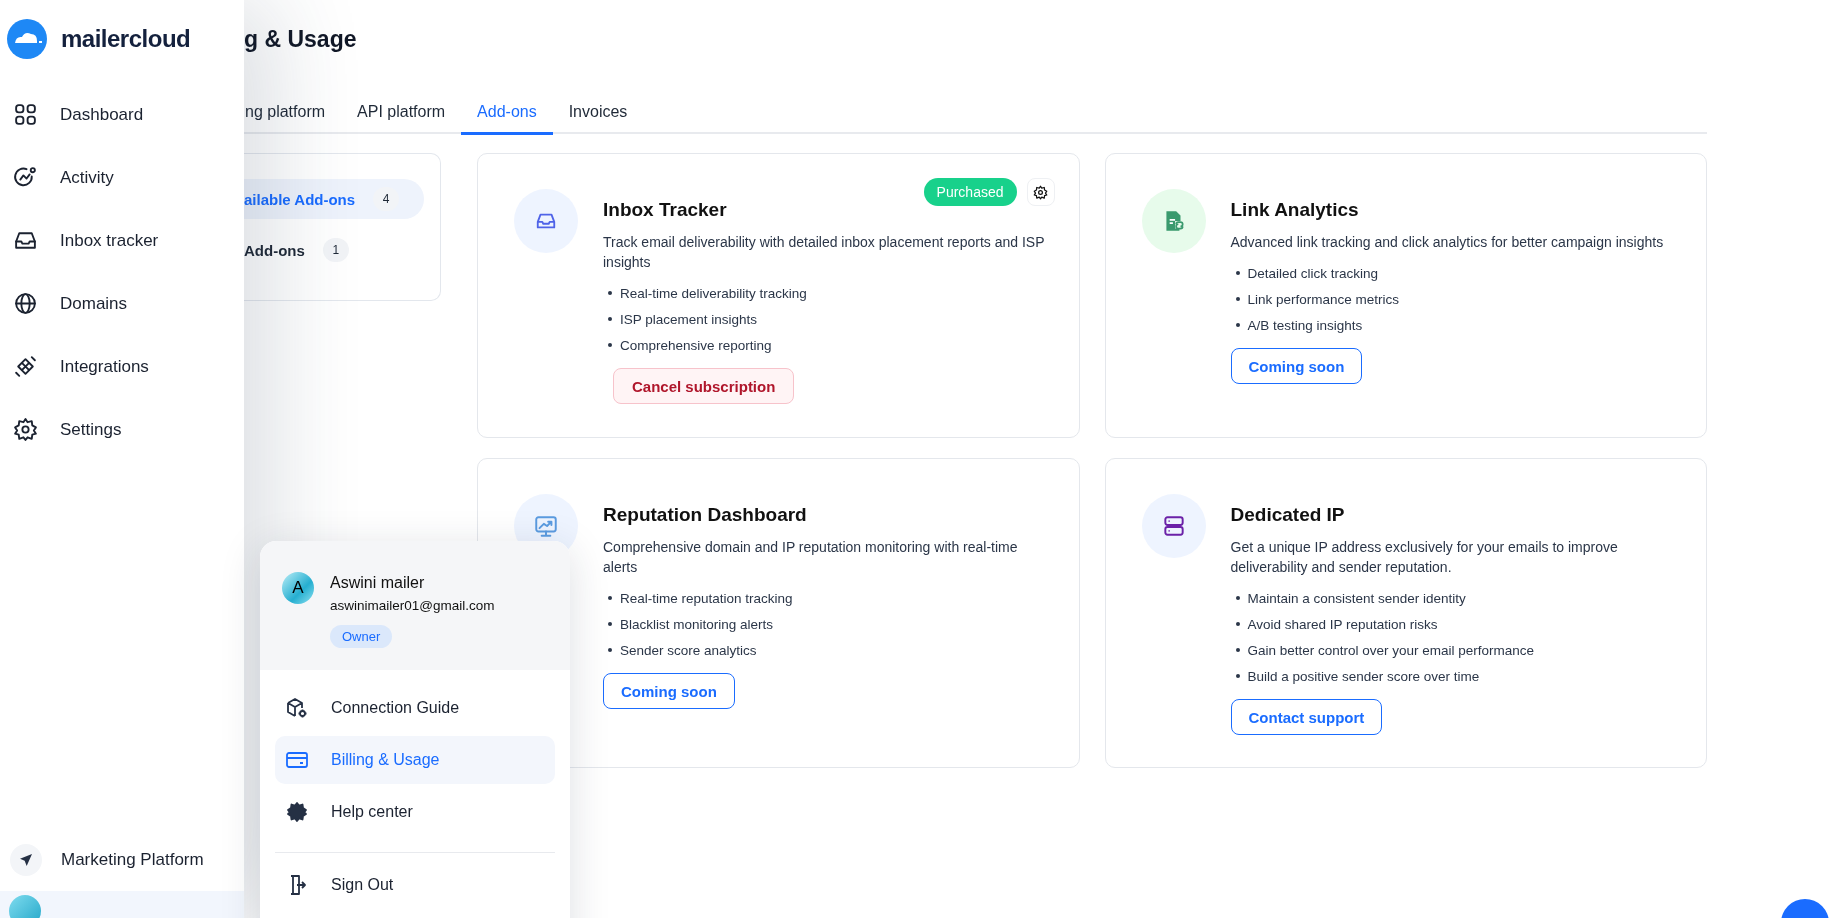  What do you see at coordinates (1295, 210) in the screenshot?
I see `card-title: Link Analytics` at bounding box center [1295, 210].